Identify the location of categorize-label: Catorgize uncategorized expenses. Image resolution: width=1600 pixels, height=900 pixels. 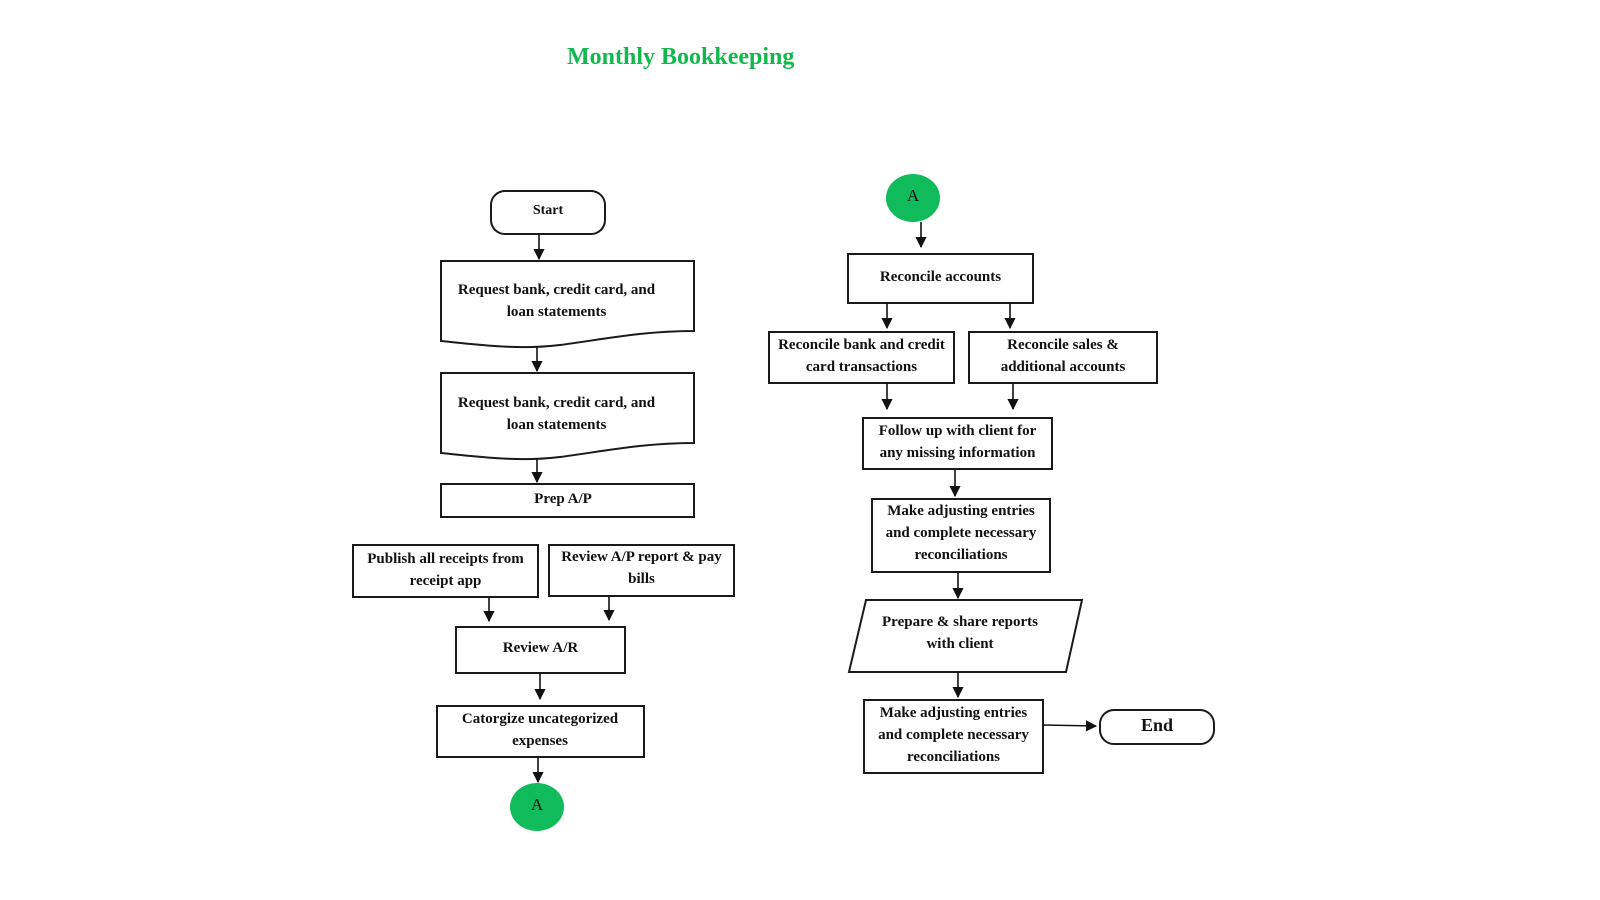
(540, 729).